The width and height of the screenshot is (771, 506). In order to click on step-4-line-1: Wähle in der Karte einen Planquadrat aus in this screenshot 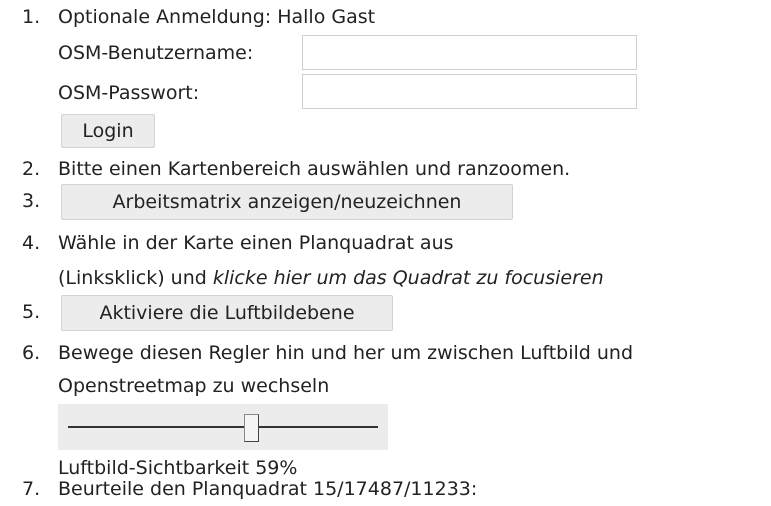, I will do `click(256, 243)`.